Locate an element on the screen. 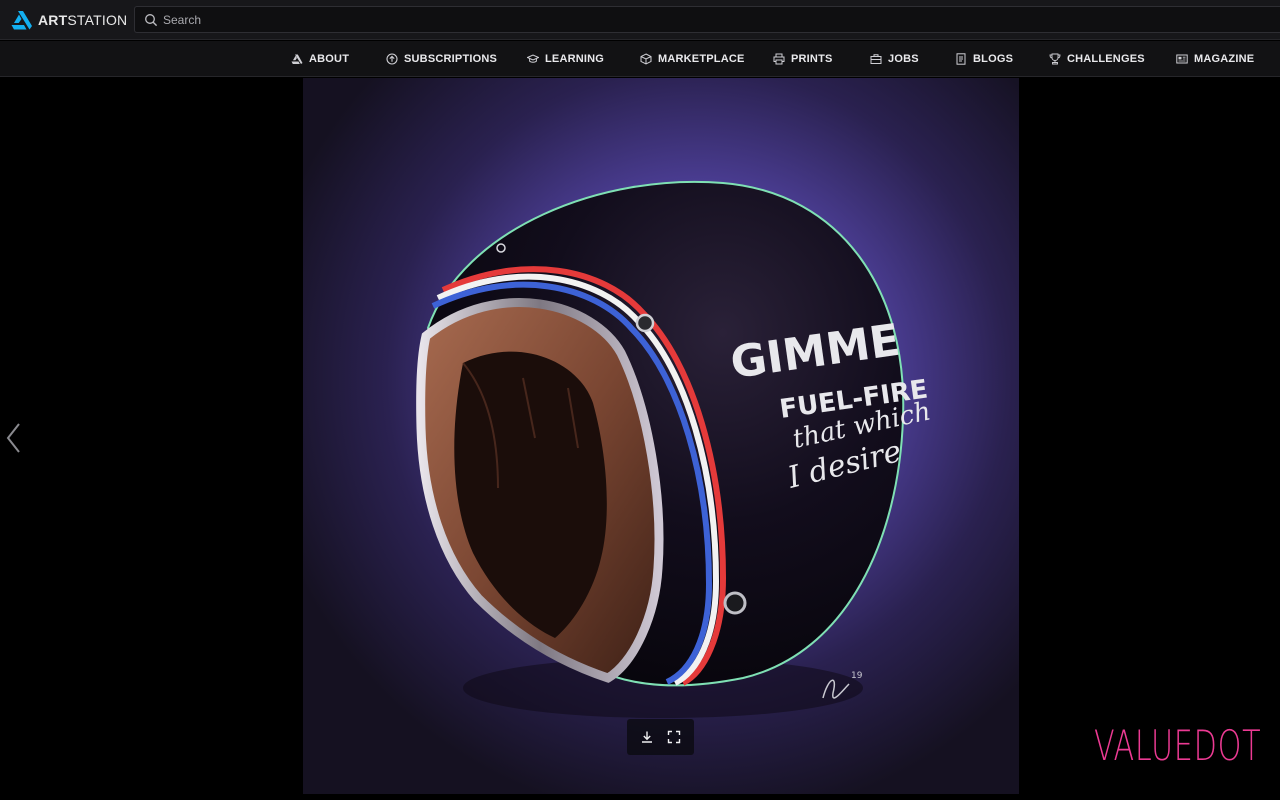  watermark-text: VALUEDOT is located at coordinates (1178, 745).